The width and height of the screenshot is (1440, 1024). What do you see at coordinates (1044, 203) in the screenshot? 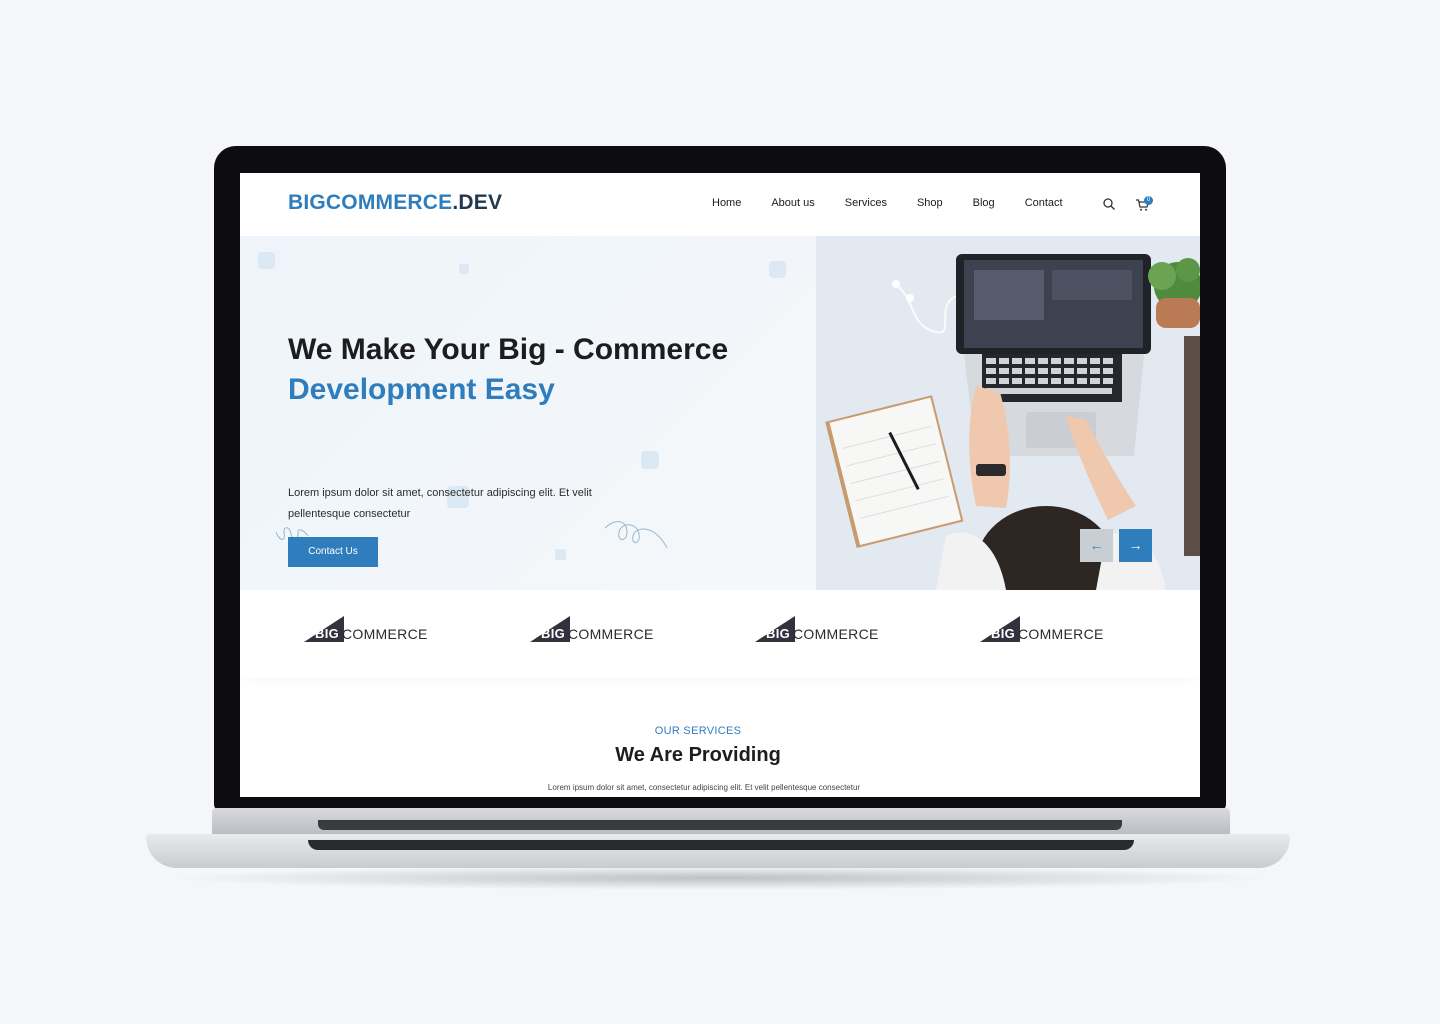
I see `nav-contact: Contact` at bounding box center [1044, 203].